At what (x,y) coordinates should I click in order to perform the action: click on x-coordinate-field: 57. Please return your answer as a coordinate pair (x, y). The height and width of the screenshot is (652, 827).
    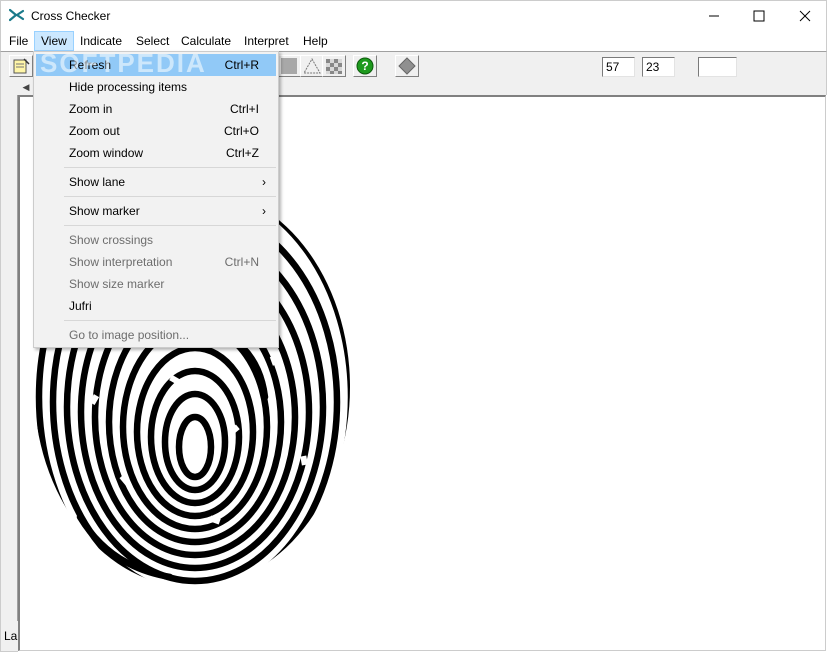
    Looking at the image, I should click on (618, 67).